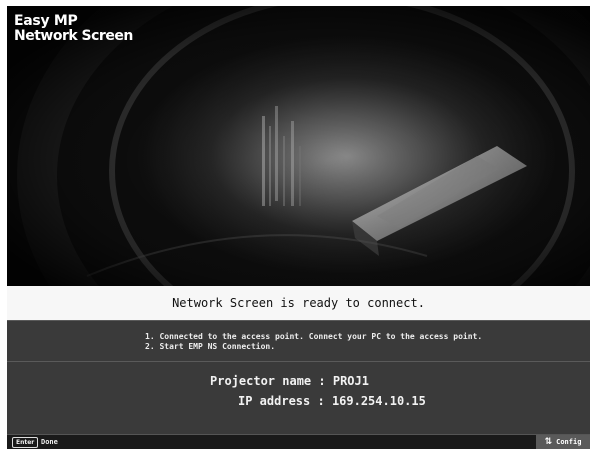  I want to click on instruction-line-2: 2. Start EMP NS Connection., so click(210, 346).